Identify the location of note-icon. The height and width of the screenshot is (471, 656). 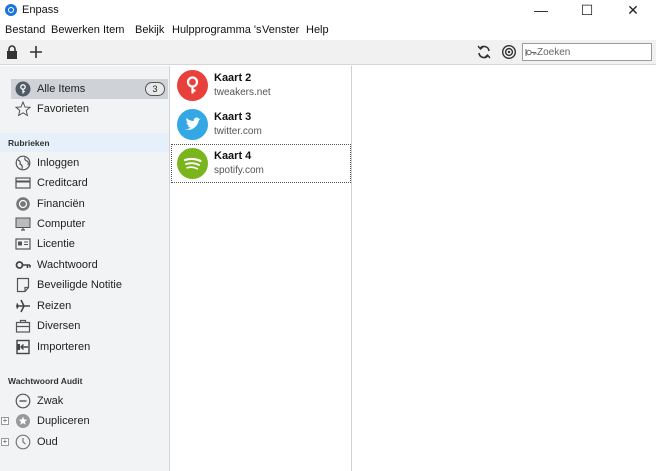
(23, 285).